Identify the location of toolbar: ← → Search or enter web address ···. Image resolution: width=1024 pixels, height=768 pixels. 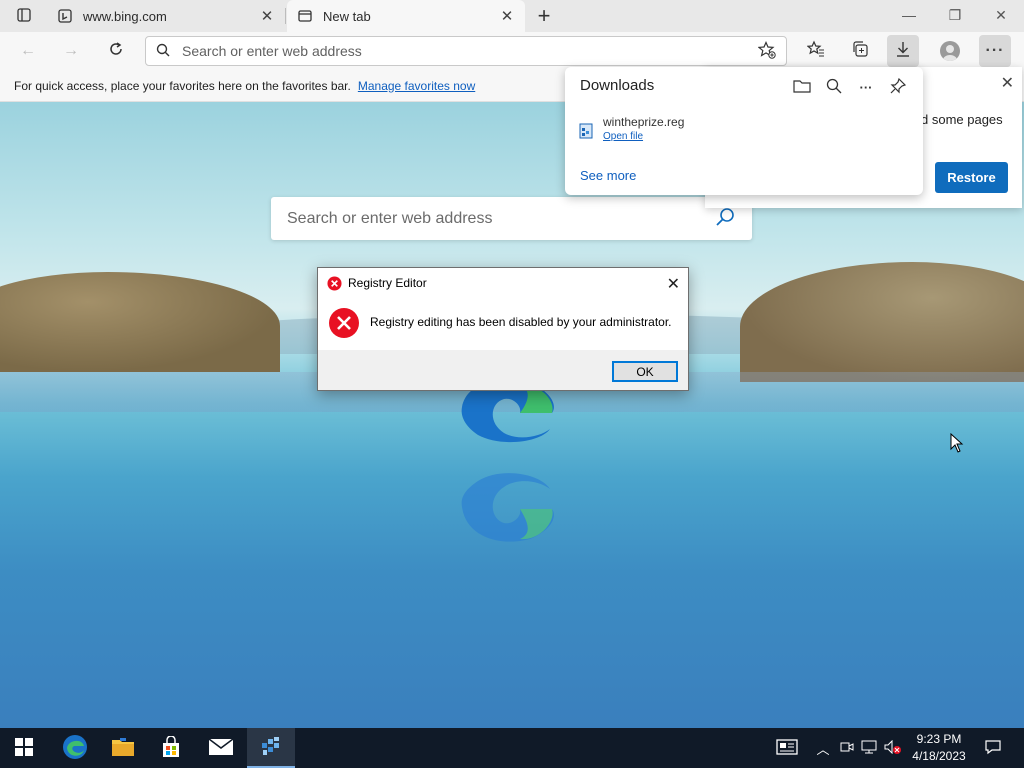
(512, 51).